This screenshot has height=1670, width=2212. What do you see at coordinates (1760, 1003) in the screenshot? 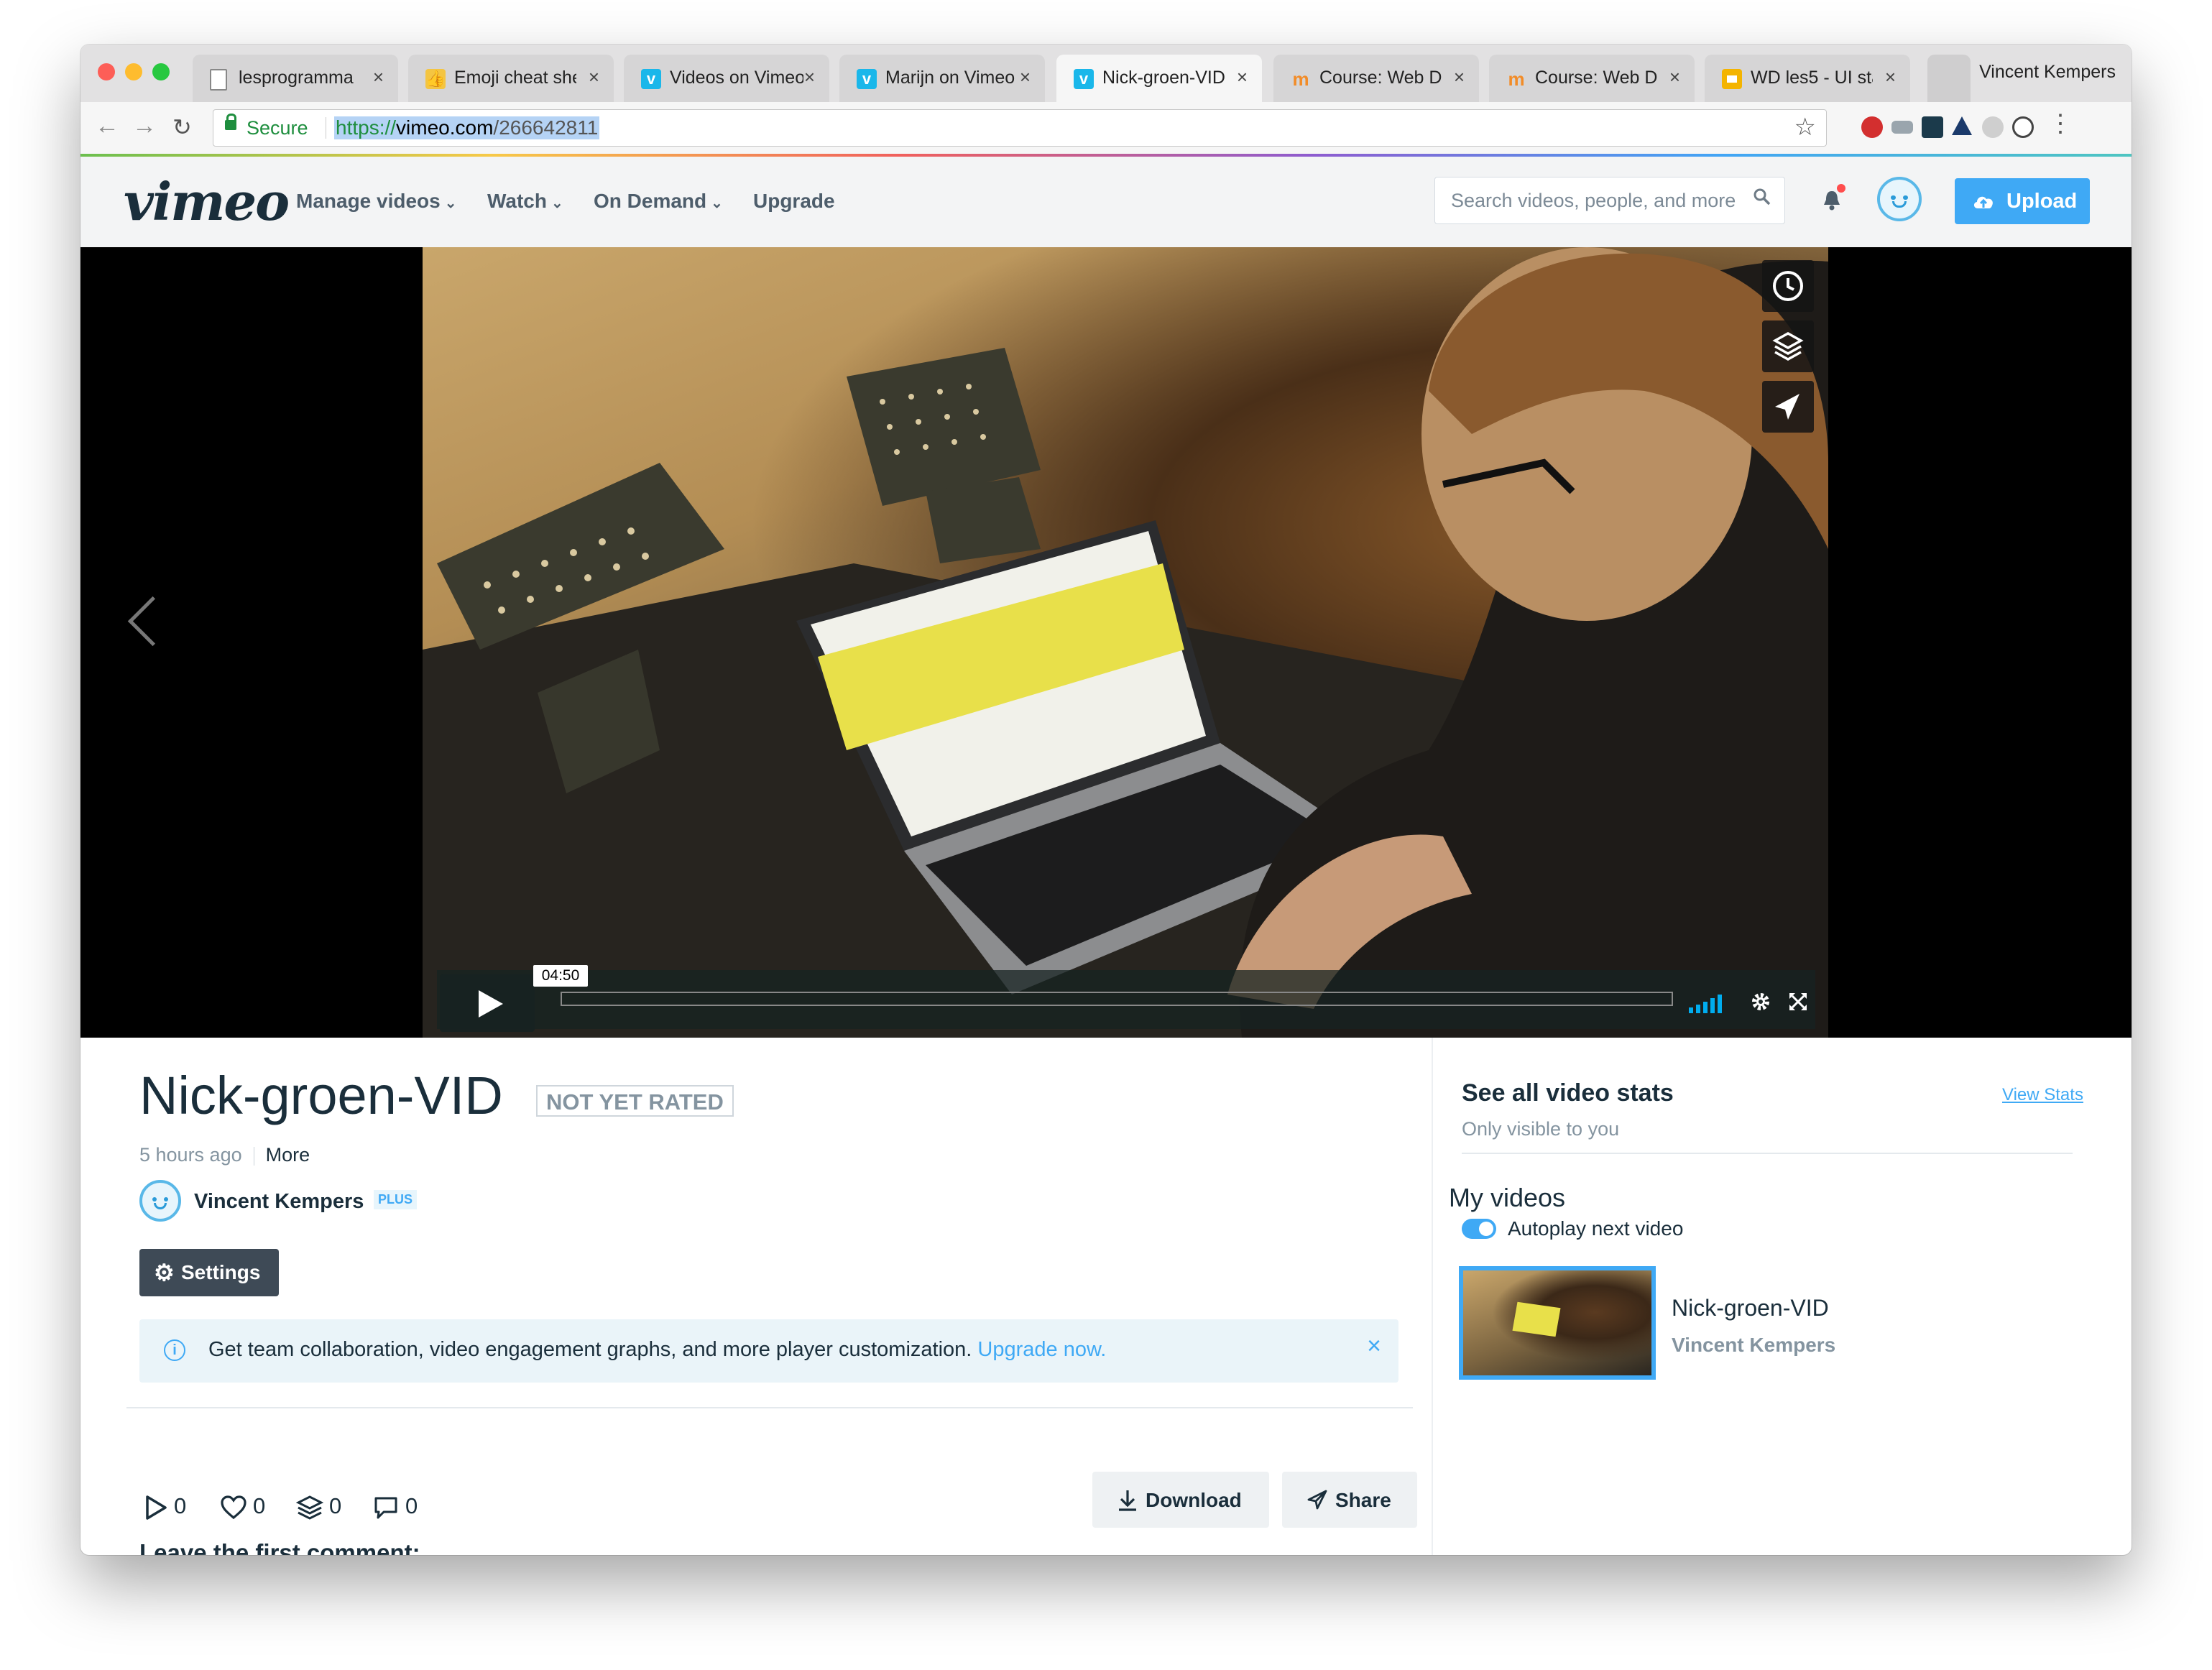
I see `settings-gear-icon` at bounding box center [1760, 1003].